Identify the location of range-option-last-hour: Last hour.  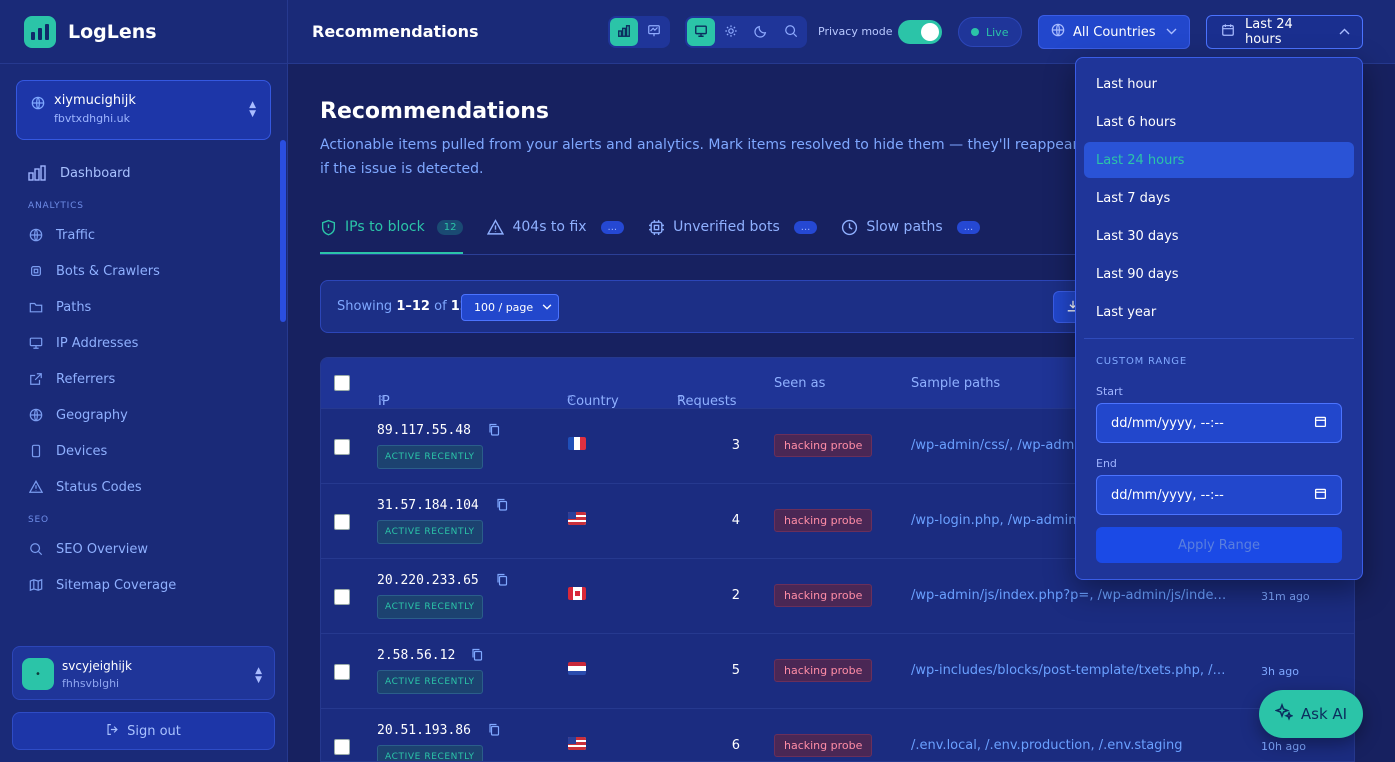
(1219, 84).